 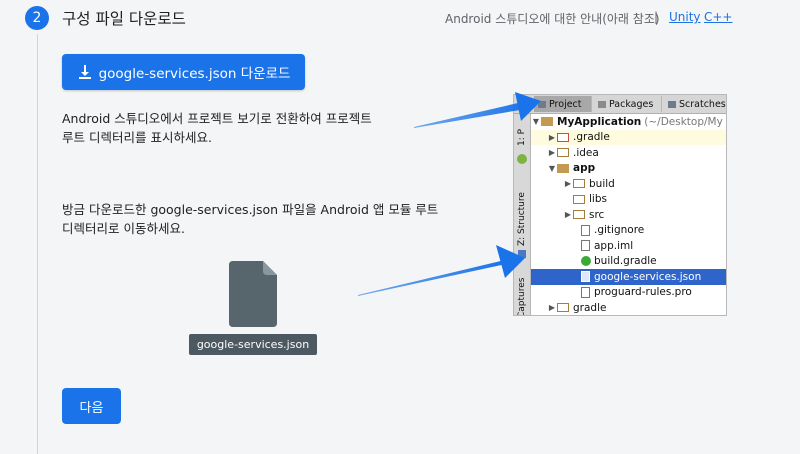 What do you see at coordinates (648, 276) in the screenshot?
I see `tree-item-label: google-services.json` at bounding box center [648, 276].